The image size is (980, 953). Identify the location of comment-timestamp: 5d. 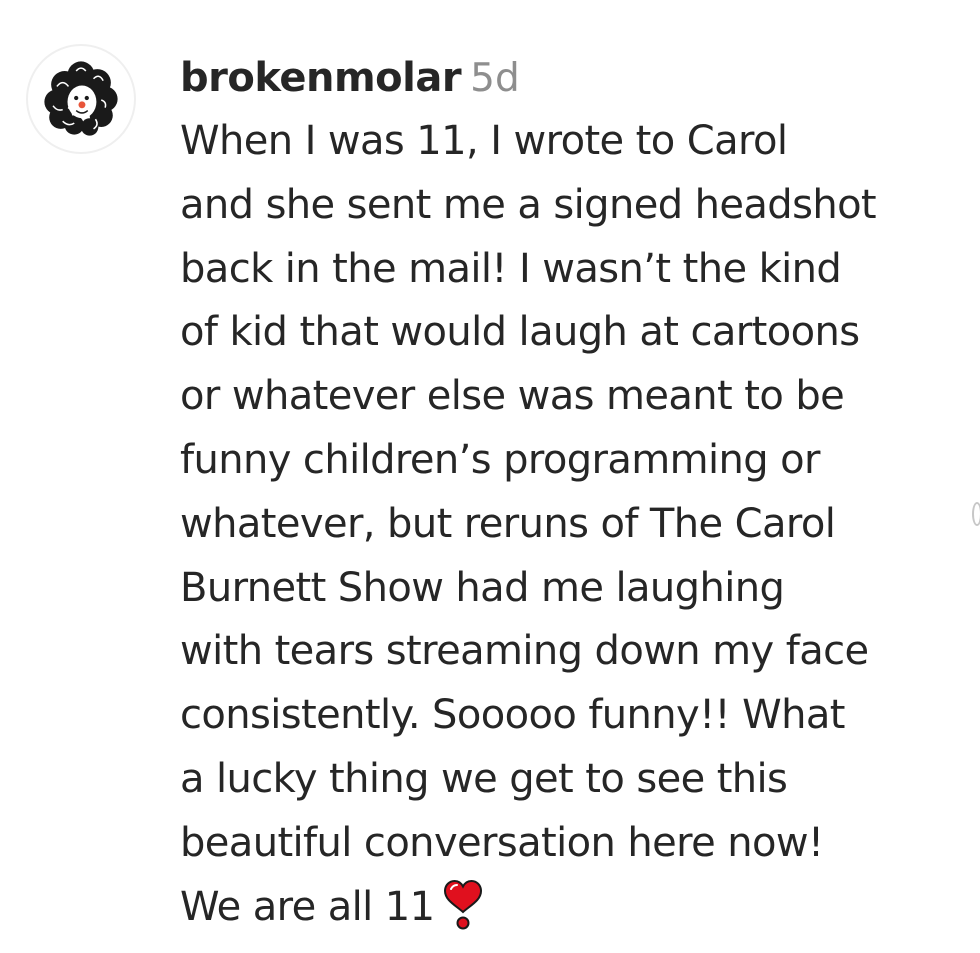
(495, 78).